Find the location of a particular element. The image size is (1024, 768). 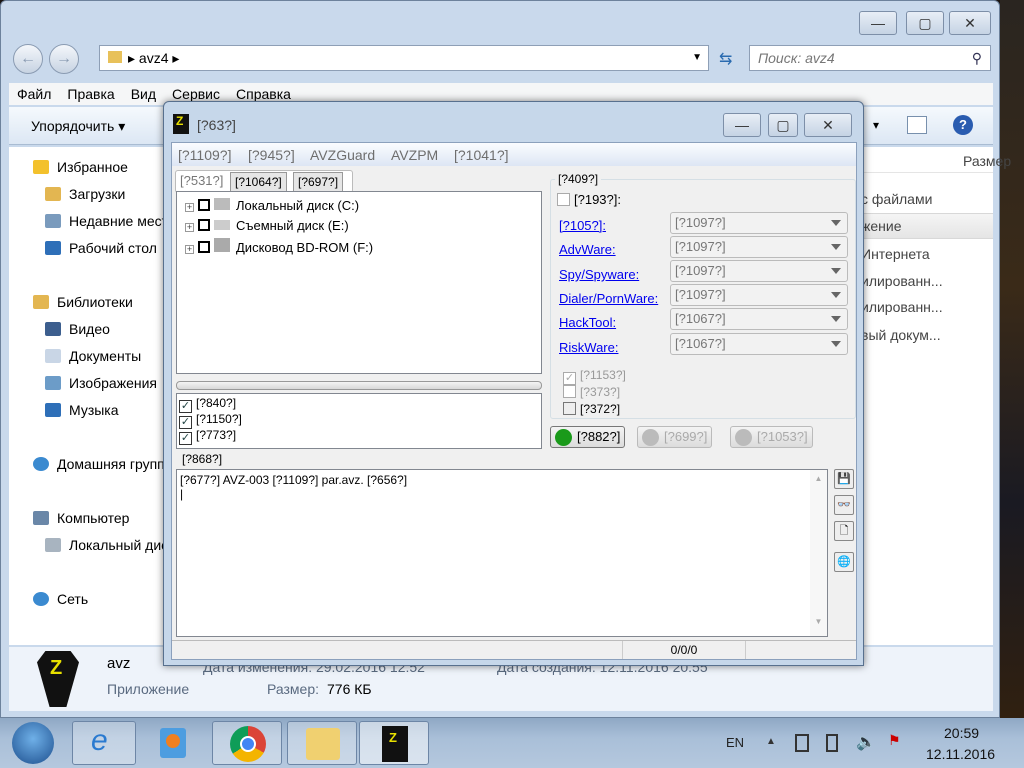

menu-avzguard: AVZGuard is located at coordinates (342, 155).